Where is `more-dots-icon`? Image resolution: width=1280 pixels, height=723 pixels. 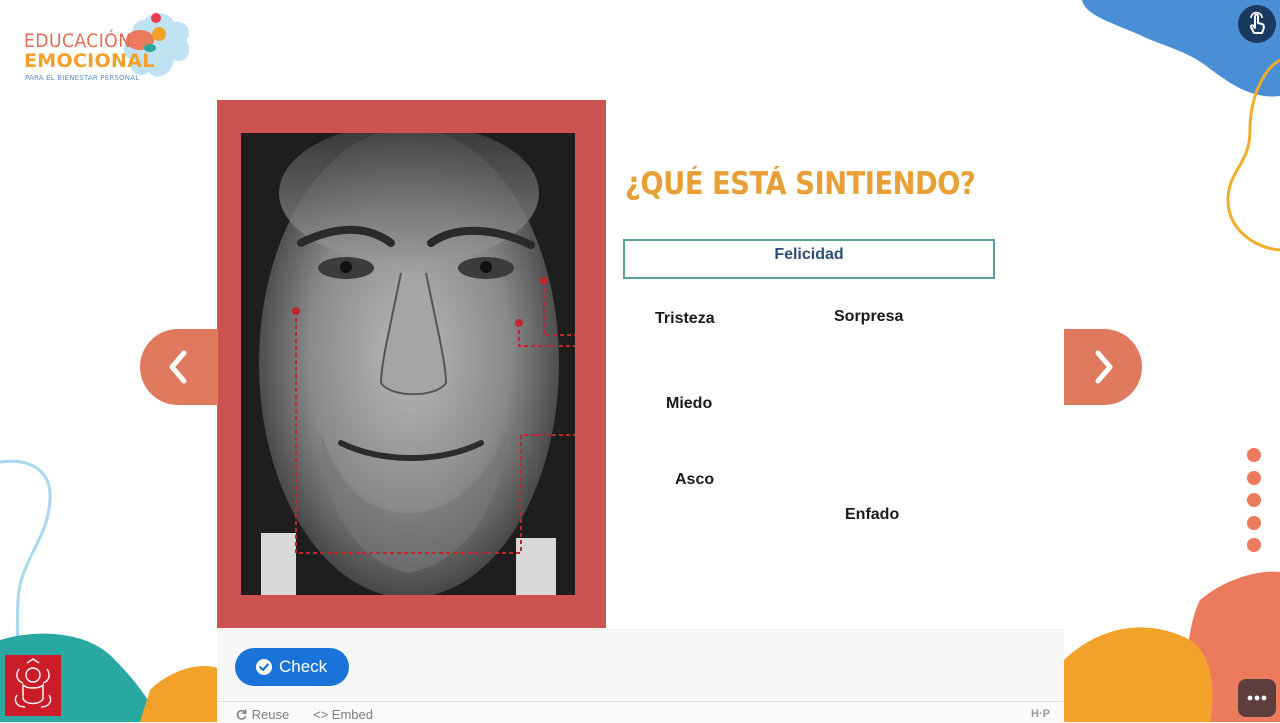 more-dots-icon is located at coordinates (1257, 698).